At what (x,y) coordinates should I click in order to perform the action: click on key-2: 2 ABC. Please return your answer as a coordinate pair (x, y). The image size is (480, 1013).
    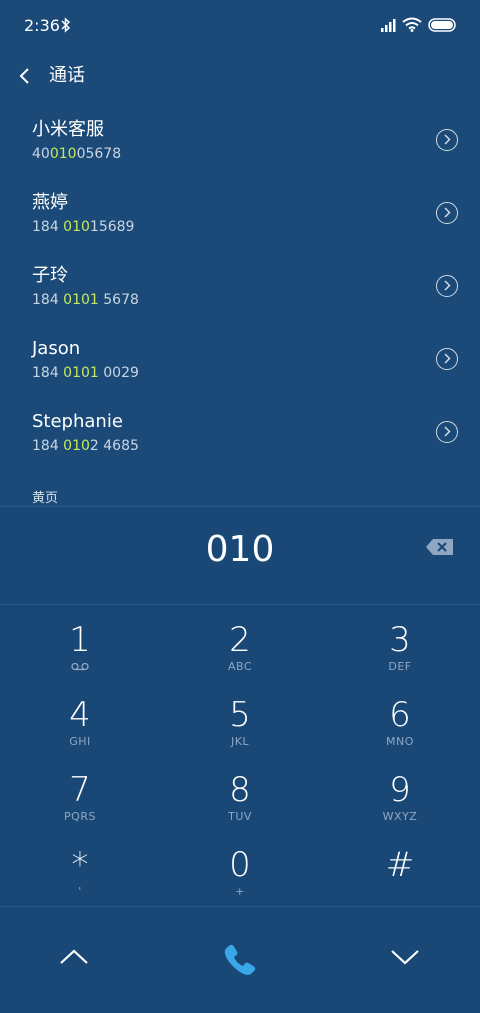
    Looking at the image, I should click on (240, 643).